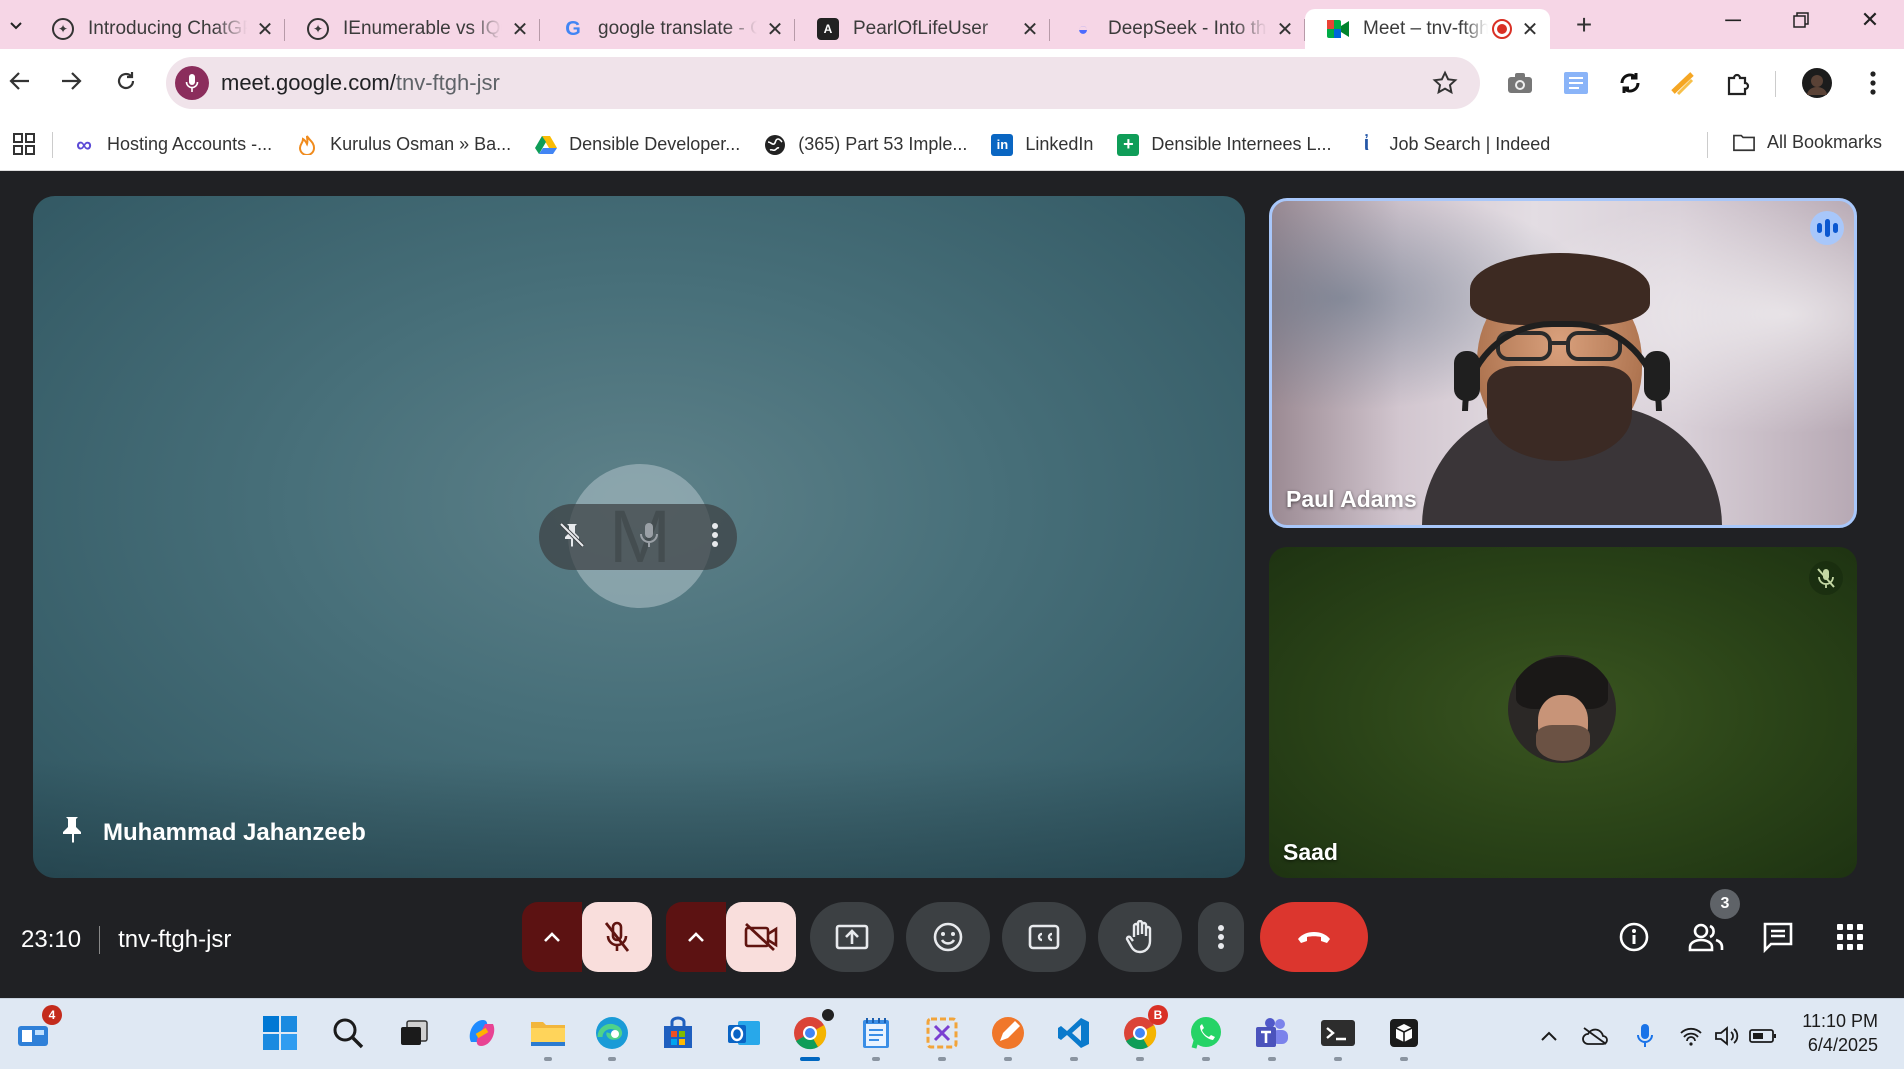 The width and height of the screenshot is (1904, 1069). What do you see at coordinates (1683, 83) in the screenshot?
I see `highlighter-extension-icon` at bounding box center [1683, 83].